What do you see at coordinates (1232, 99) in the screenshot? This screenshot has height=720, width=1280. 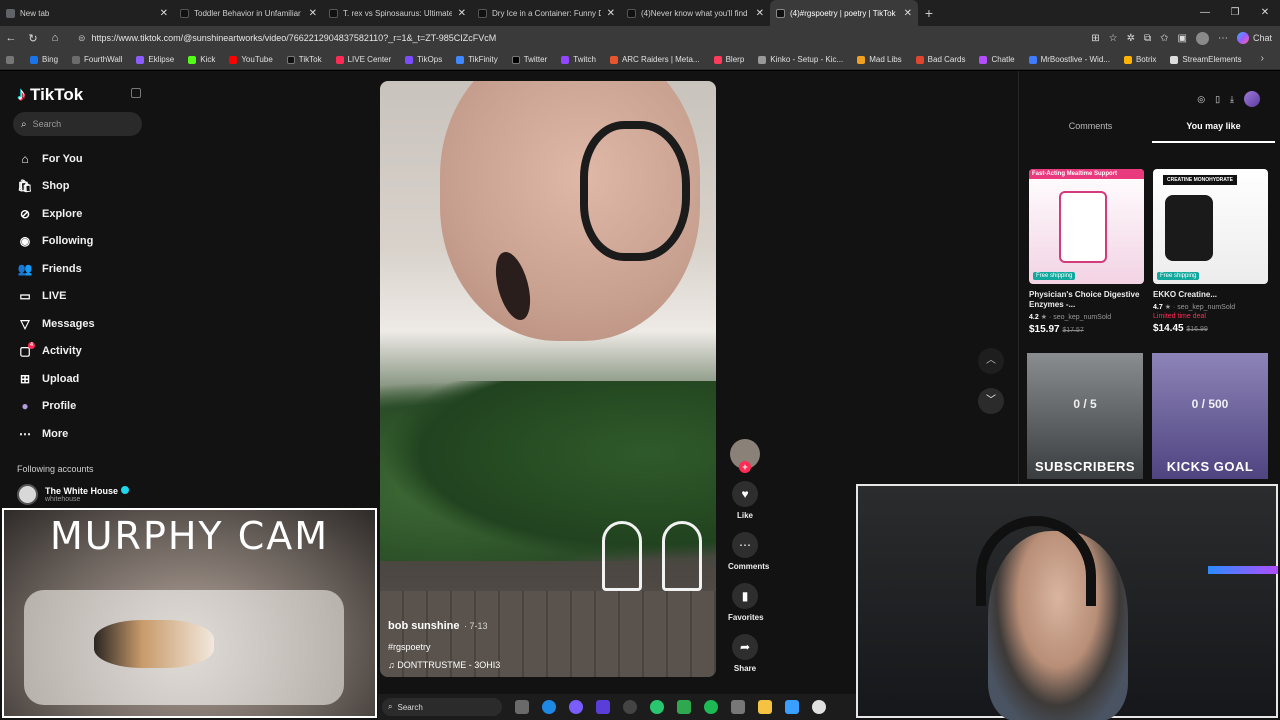 I see `download-icon: ⤓` at bounding box center [1232, 99].